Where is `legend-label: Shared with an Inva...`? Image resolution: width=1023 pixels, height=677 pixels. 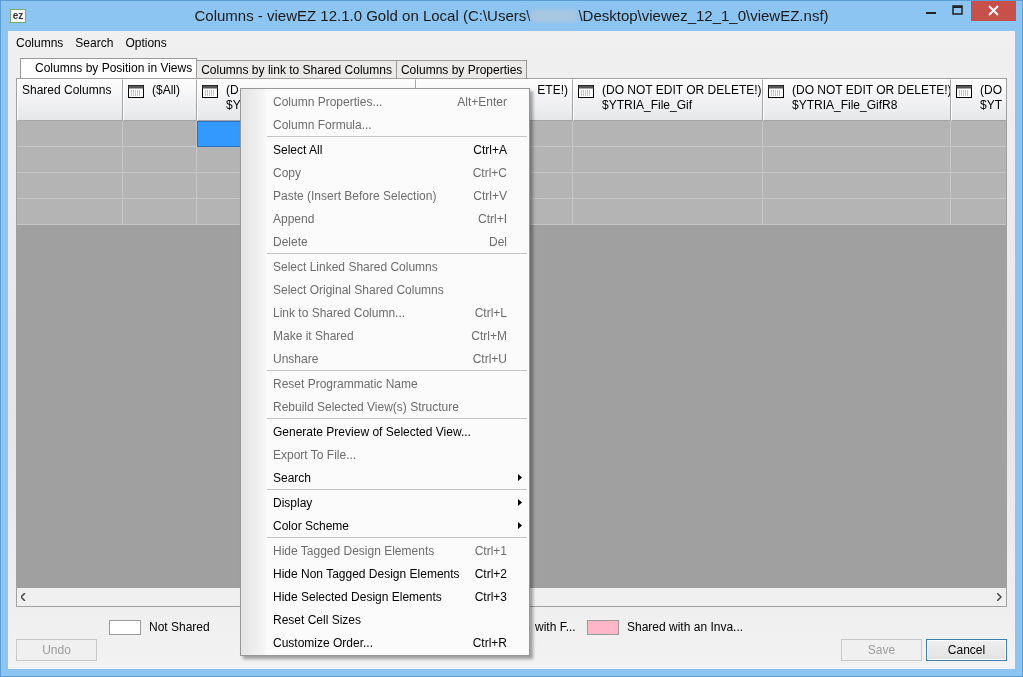
legend-label: Shared with an Inva... is located at coordinates (685, 627).